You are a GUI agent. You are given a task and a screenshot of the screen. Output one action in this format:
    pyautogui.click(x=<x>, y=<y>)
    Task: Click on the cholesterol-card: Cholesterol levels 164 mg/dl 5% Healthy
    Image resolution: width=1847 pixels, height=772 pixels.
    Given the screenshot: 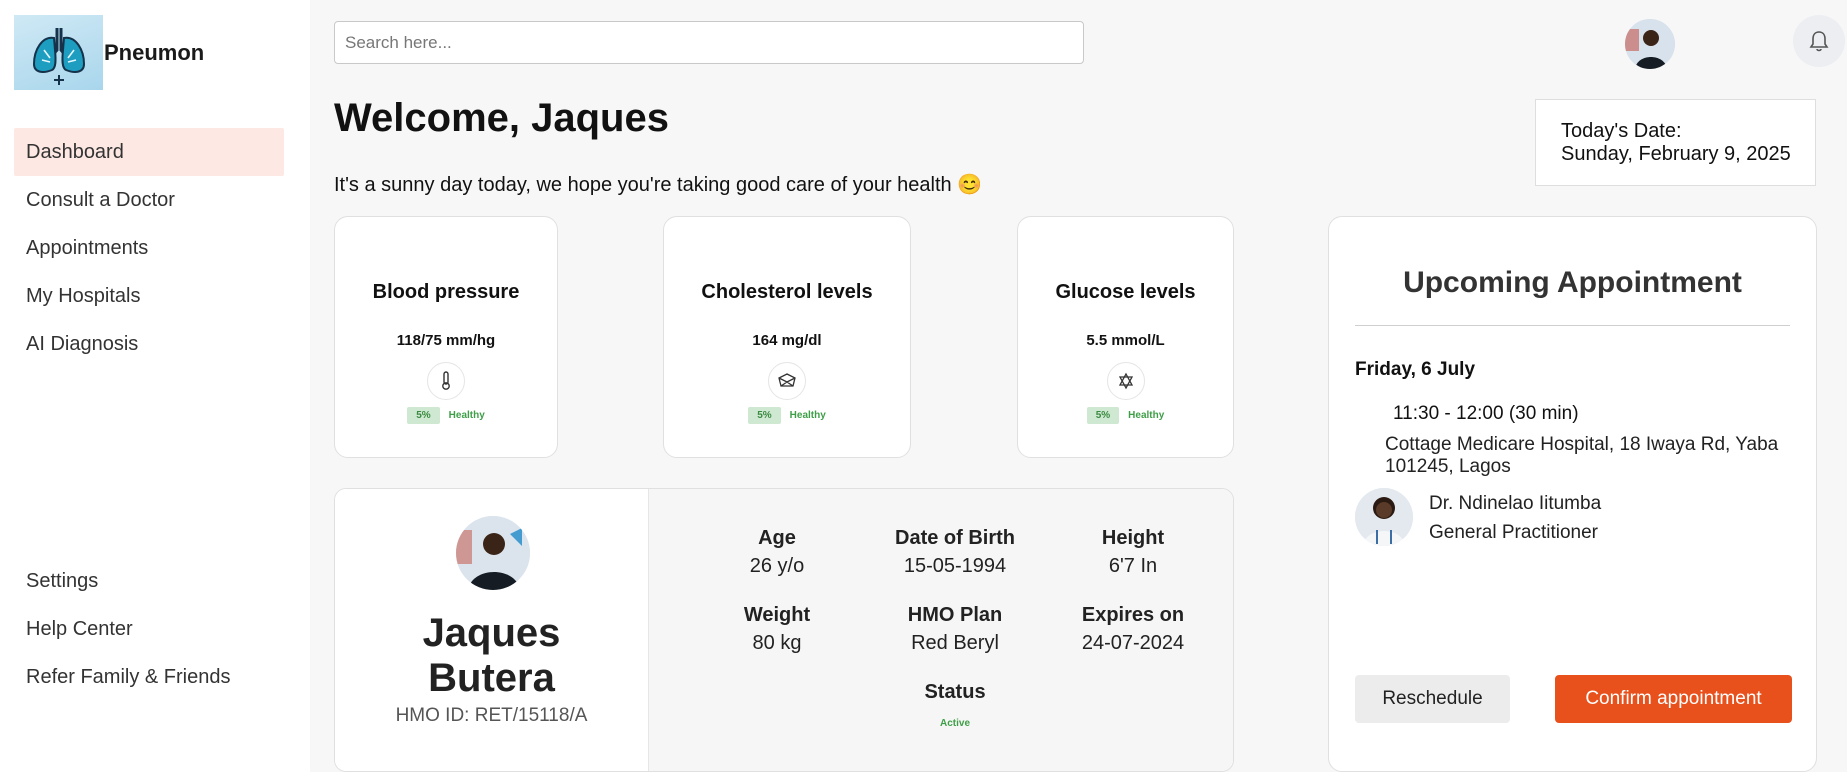 What is the action you would take?
    pyautogui.click(x=787, y=337)
    